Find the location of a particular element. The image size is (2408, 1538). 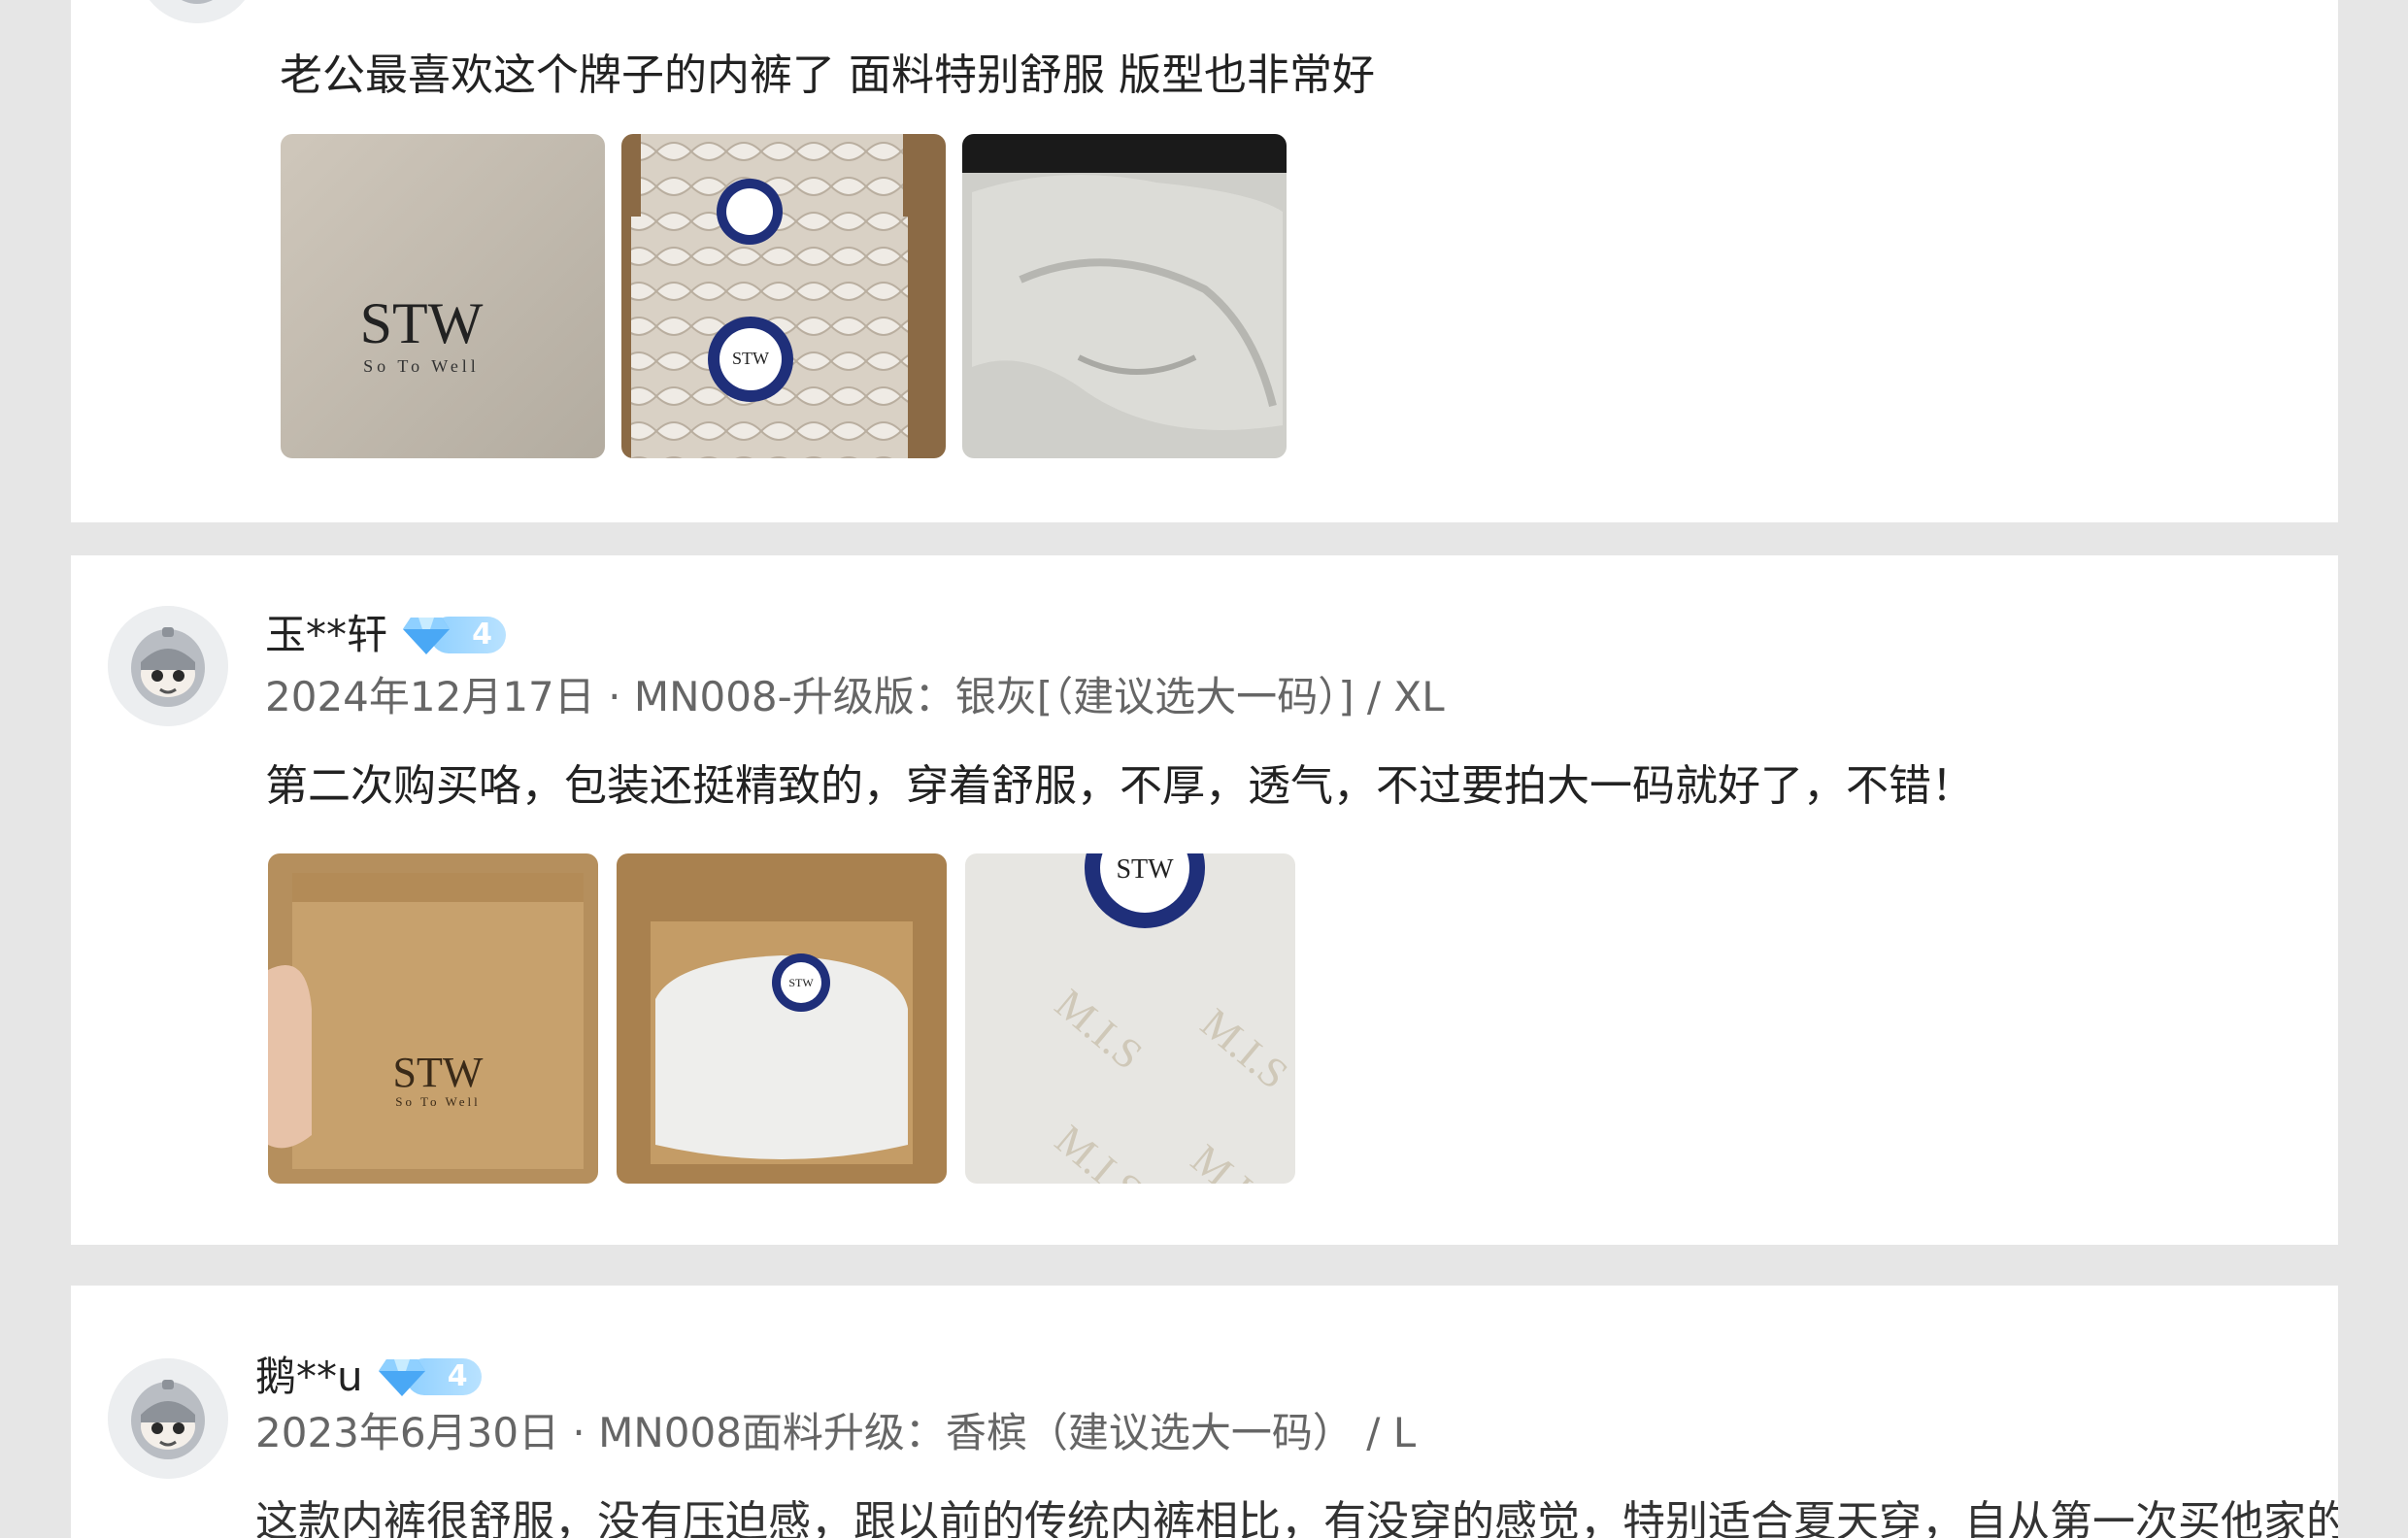

username: 鹅**u is located at coordinates (309, 1377).